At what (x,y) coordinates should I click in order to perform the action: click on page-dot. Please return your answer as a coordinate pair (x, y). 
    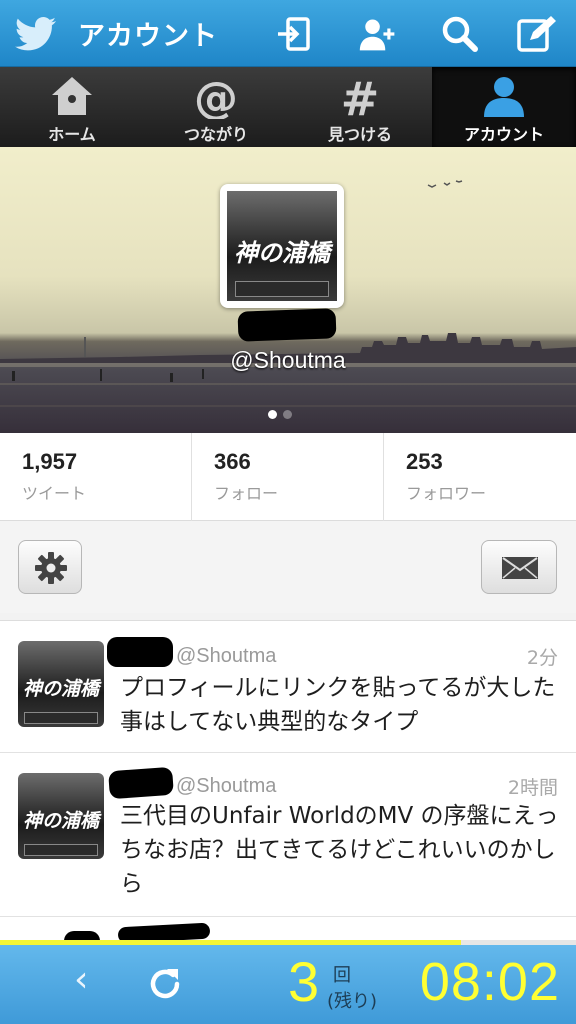
    Looking at the image, I should click on (287, 414).